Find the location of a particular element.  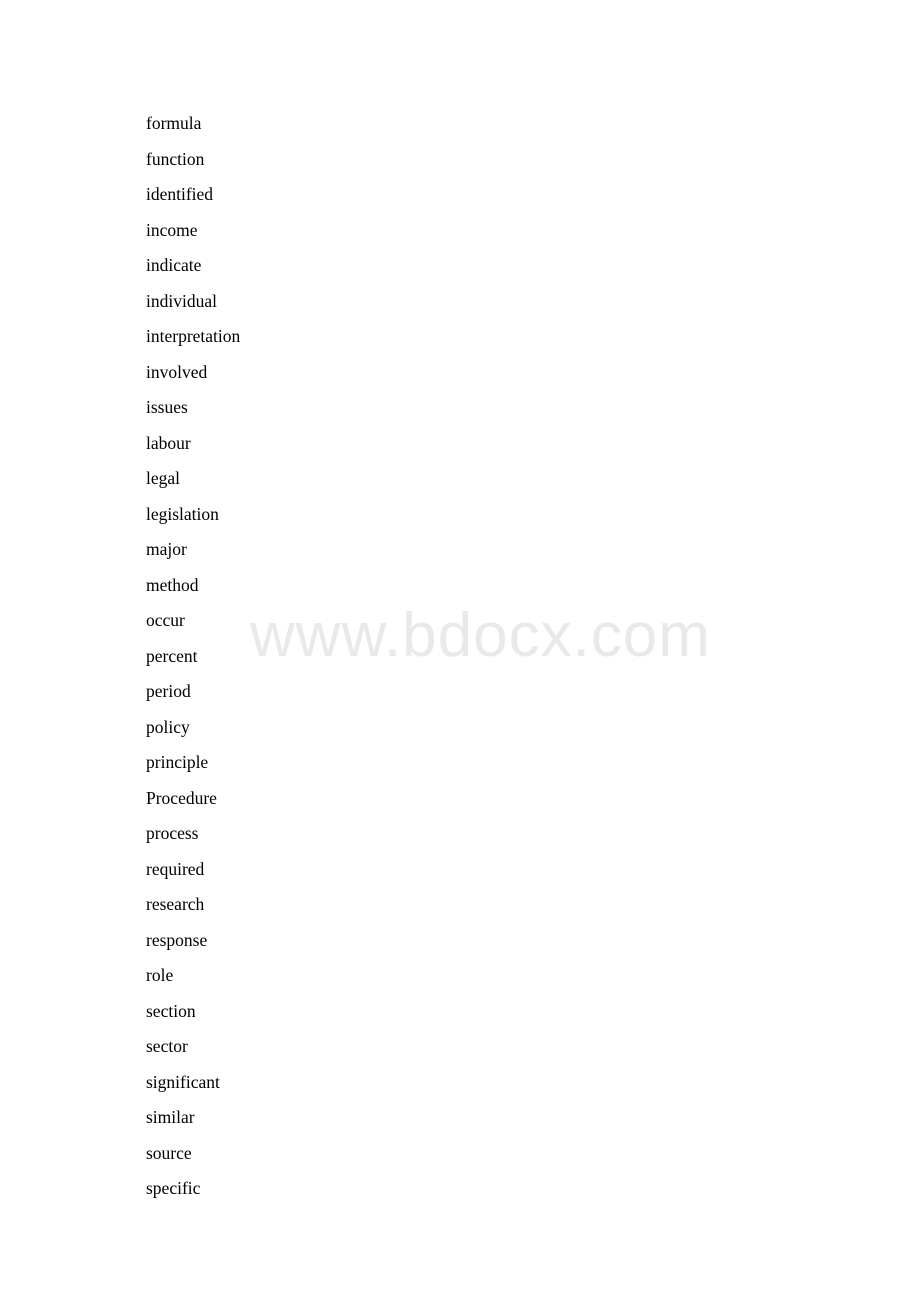

list-item: percent is located at coordinates (172, 655).